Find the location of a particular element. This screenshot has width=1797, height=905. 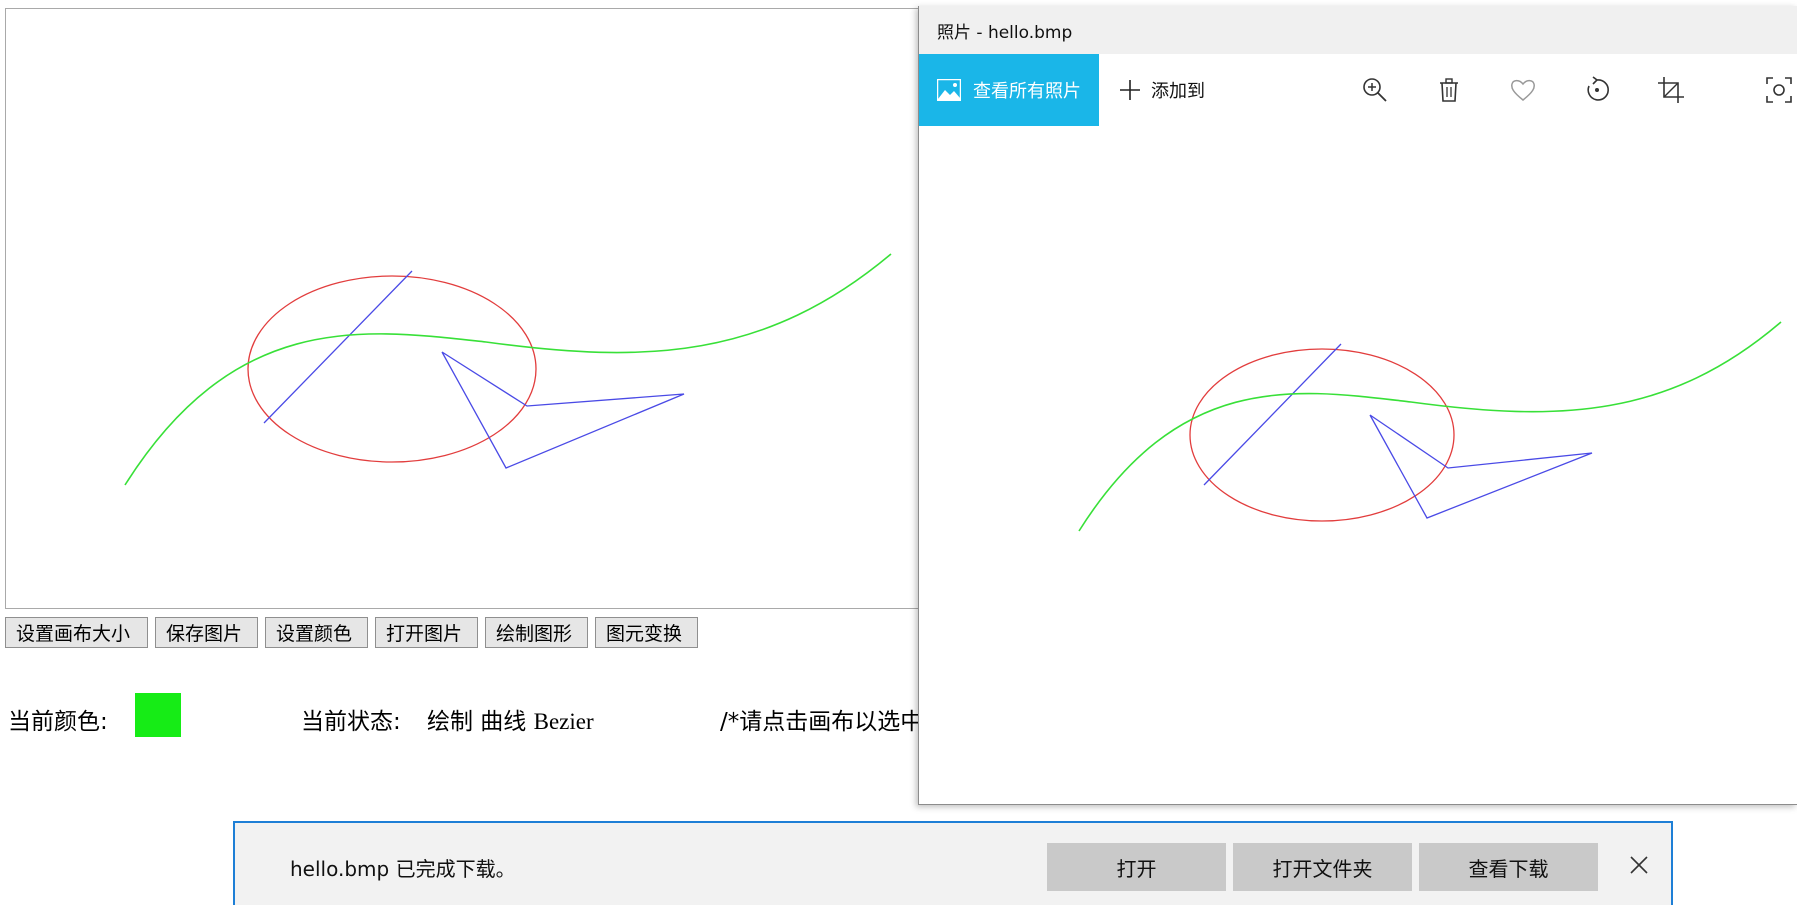

draw-shape-button: 绘制图形 is located at coordinates (536, 632).